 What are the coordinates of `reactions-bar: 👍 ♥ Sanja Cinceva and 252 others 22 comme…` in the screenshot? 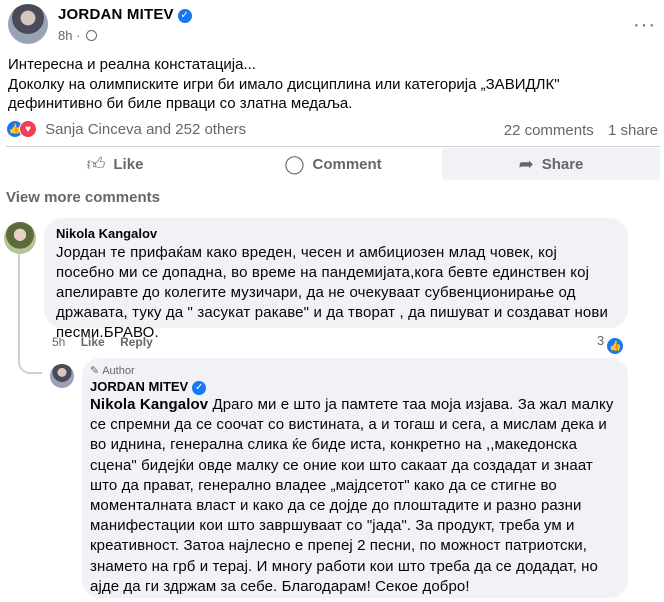 It's located at (332, 131).